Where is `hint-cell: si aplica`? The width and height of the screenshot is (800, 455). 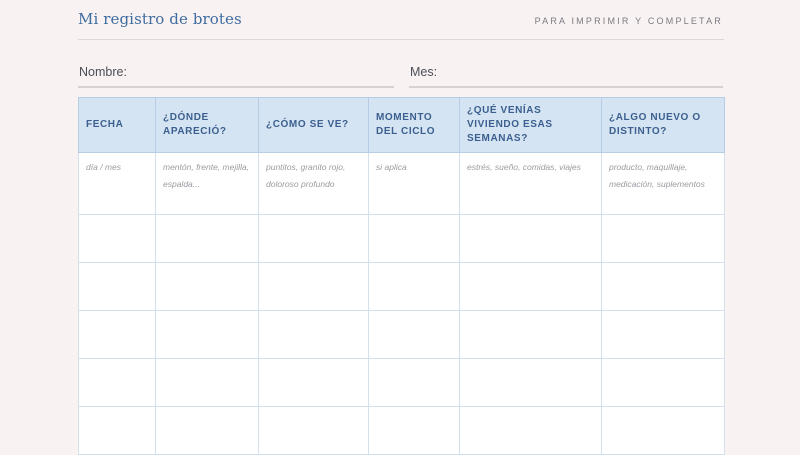 hint-cell: si aplica is located at coordinates (414, 183).